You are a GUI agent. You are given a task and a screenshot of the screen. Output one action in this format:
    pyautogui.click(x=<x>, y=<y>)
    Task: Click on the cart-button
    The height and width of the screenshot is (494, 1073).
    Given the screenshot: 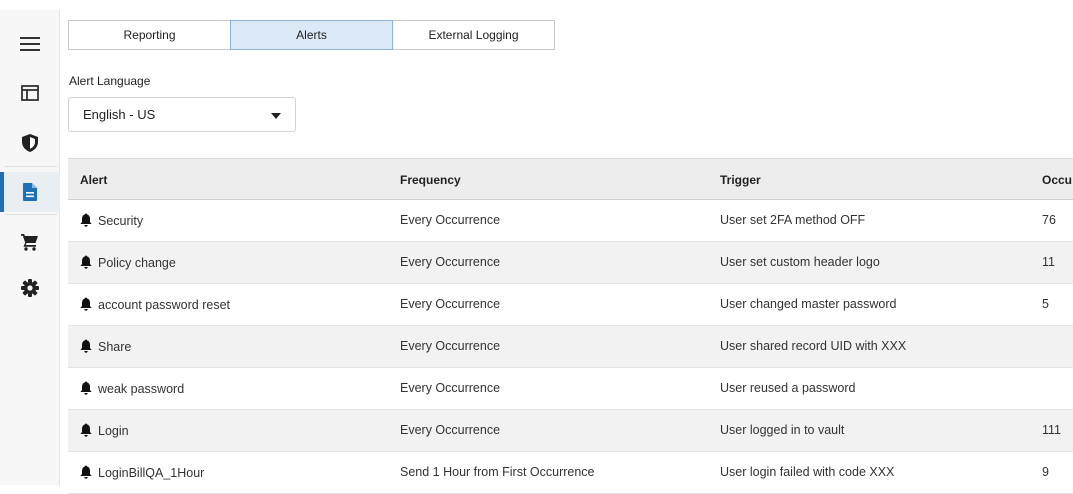 What is the action you would take?
    pyautogui.click(x=30, y=242)
    